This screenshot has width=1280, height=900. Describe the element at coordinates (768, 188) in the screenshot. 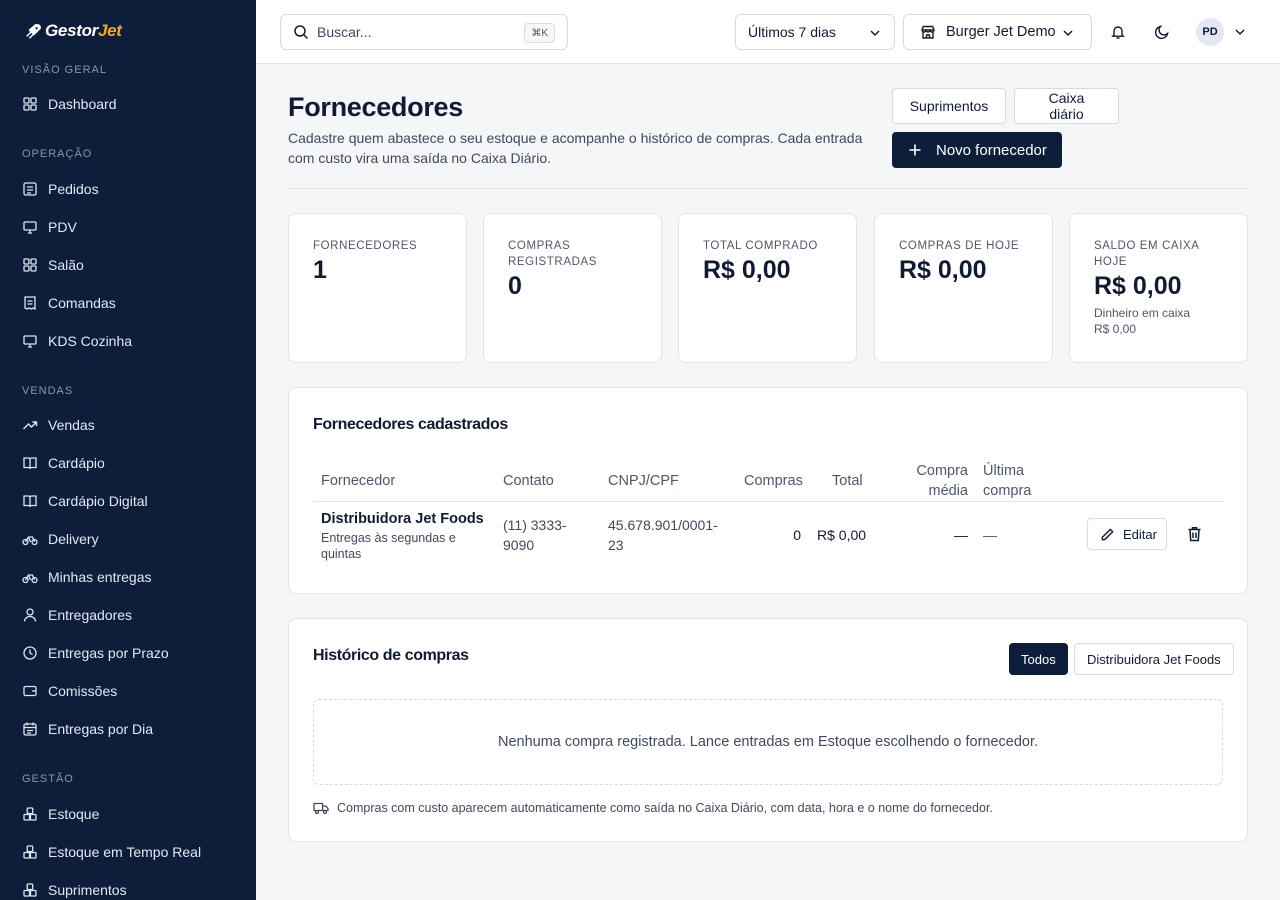

I see `header-divider` at that location.